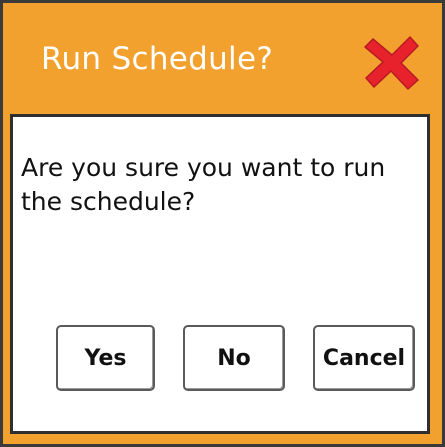 This screenshot has height=447, width=445. I want to click on dialog-title: Run Schedule?, so click(157, 59).